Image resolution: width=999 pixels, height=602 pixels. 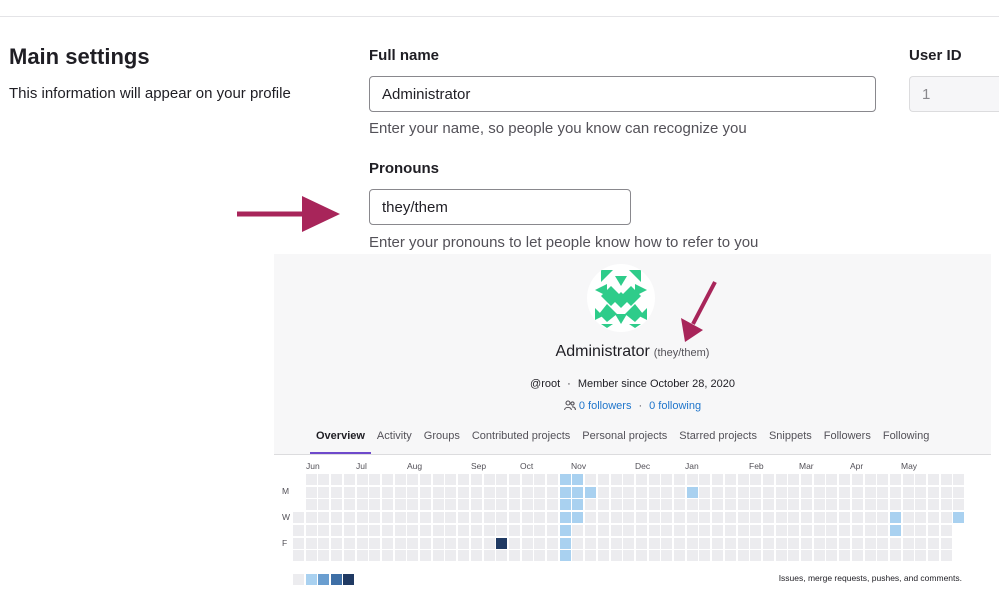 What do you see at coordinates (718, 438) in the screenshot?
I see `tab-starred-projects: Starred projects` at bounding box center [718, 438].